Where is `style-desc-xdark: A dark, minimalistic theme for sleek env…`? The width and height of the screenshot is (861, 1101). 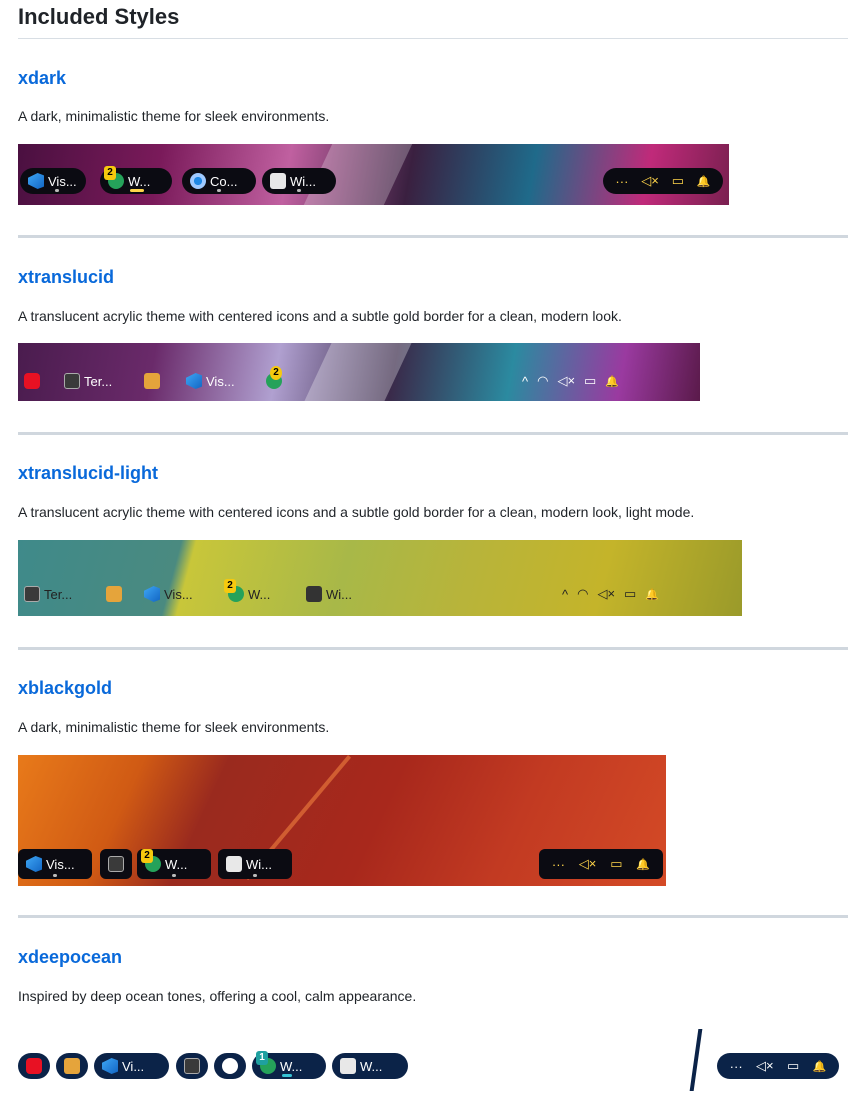 style-desc-xdark: A dark, minimalistic theme for sleek env… is located at coordinates (174, 116).